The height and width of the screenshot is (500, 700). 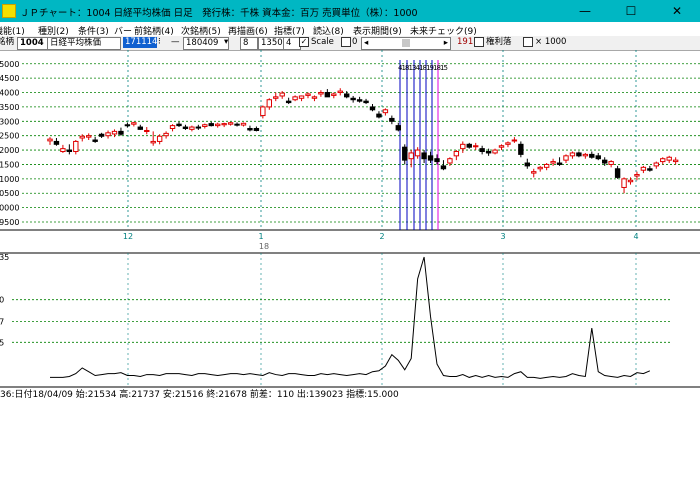 I want to click on stock-label: 銘柄, so click(x=7, y=42).